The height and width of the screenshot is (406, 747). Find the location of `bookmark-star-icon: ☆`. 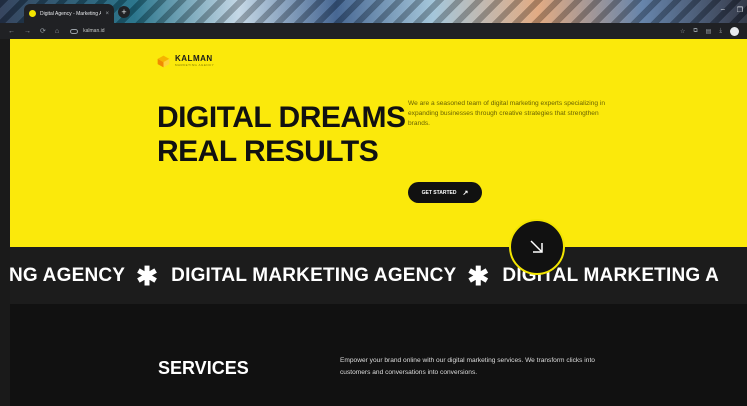

bookmark-star-icon: ☆ is located at coordinates (682, 31).